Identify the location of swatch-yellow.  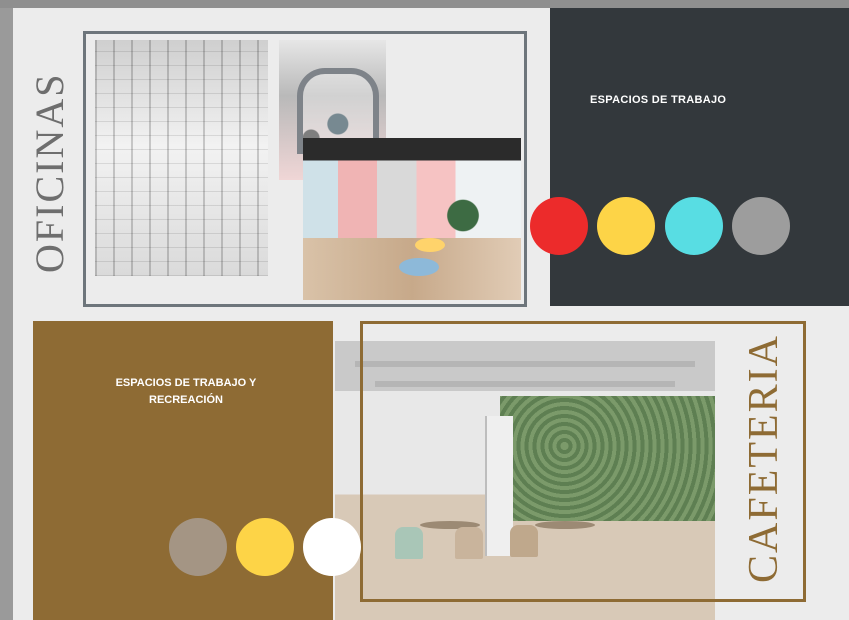
(626, 226).